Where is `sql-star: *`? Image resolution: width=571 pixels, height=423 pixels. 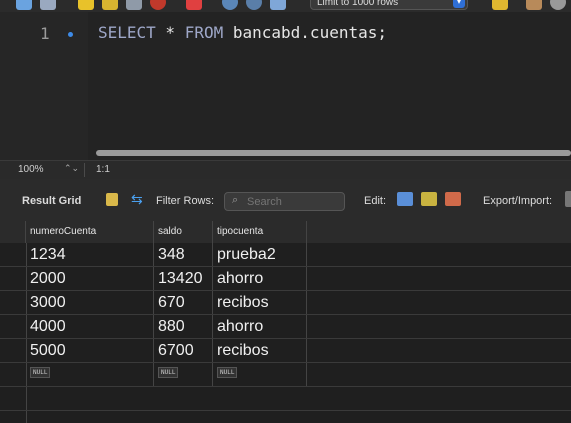 sql-star: * is located at coordinates (170, 32).